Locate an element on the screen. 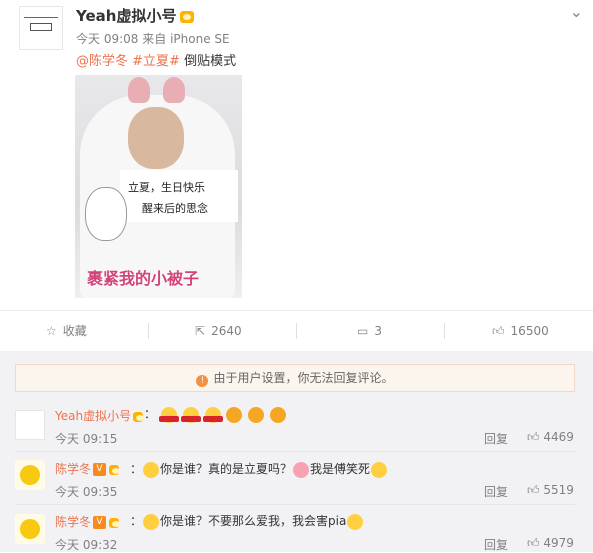  like-count: 16500 is located at coordinates (529, 331).